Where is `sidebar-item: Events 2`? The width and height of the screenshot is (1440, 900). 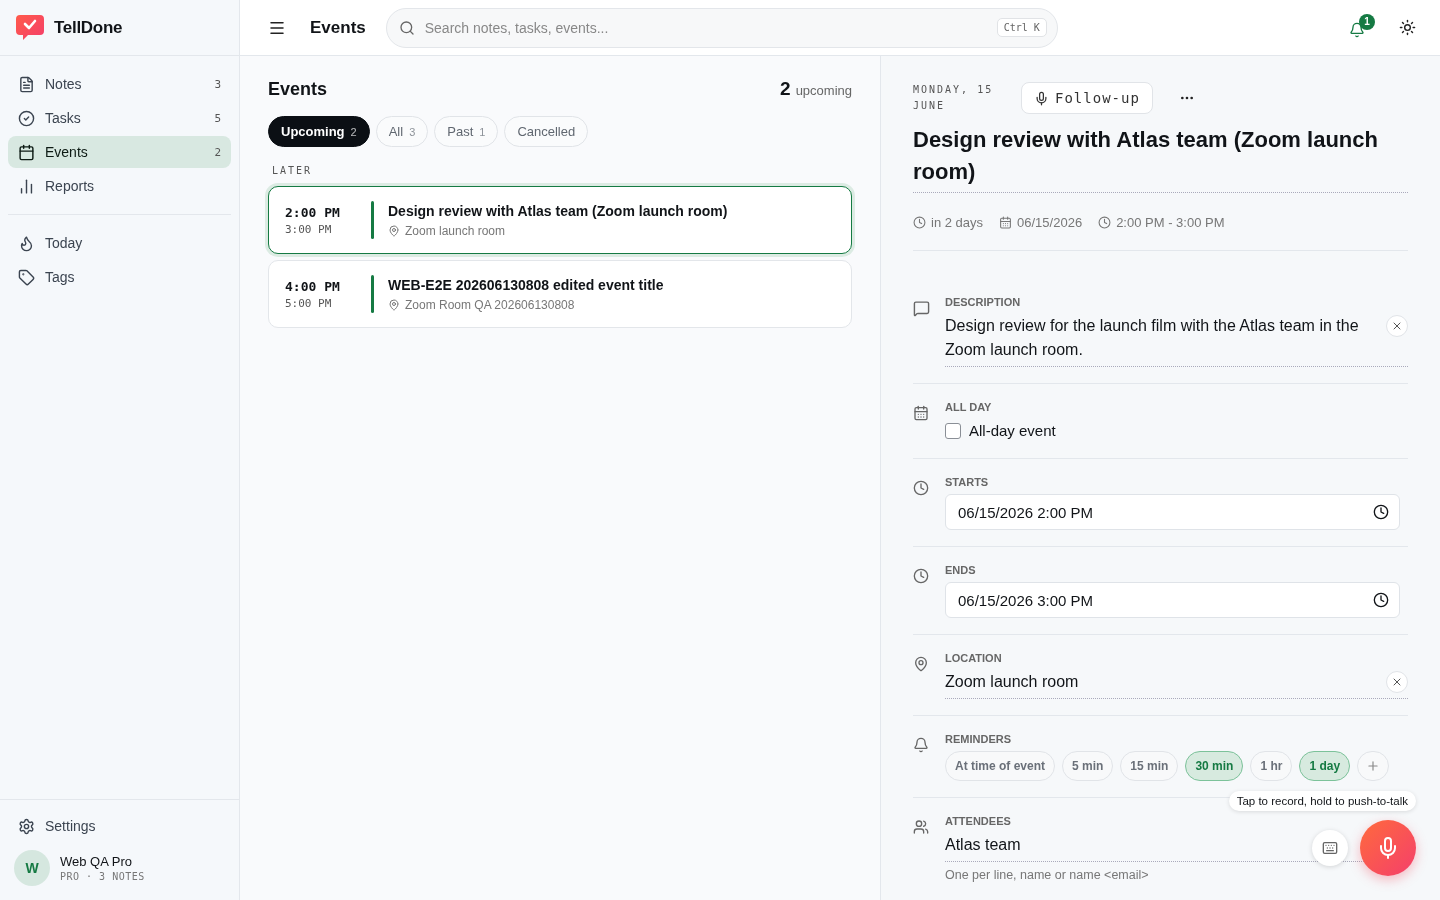 sidebar-item: Events 2 is located at coordinates (119, 152).